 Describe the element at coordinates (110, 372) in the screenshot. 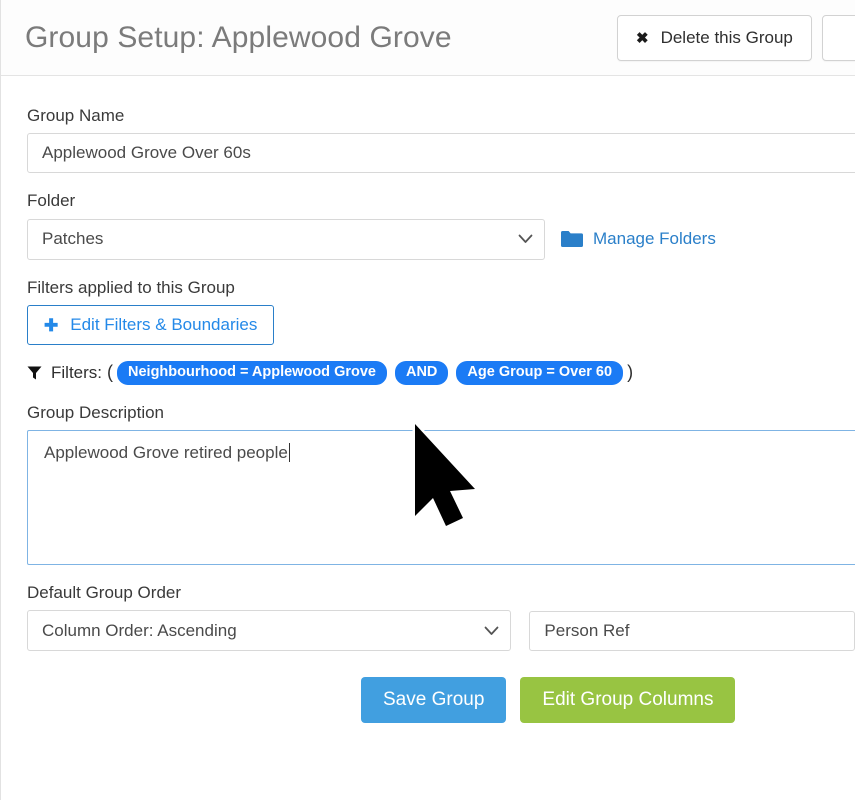

I see `filters-open-paren: (` at that location.